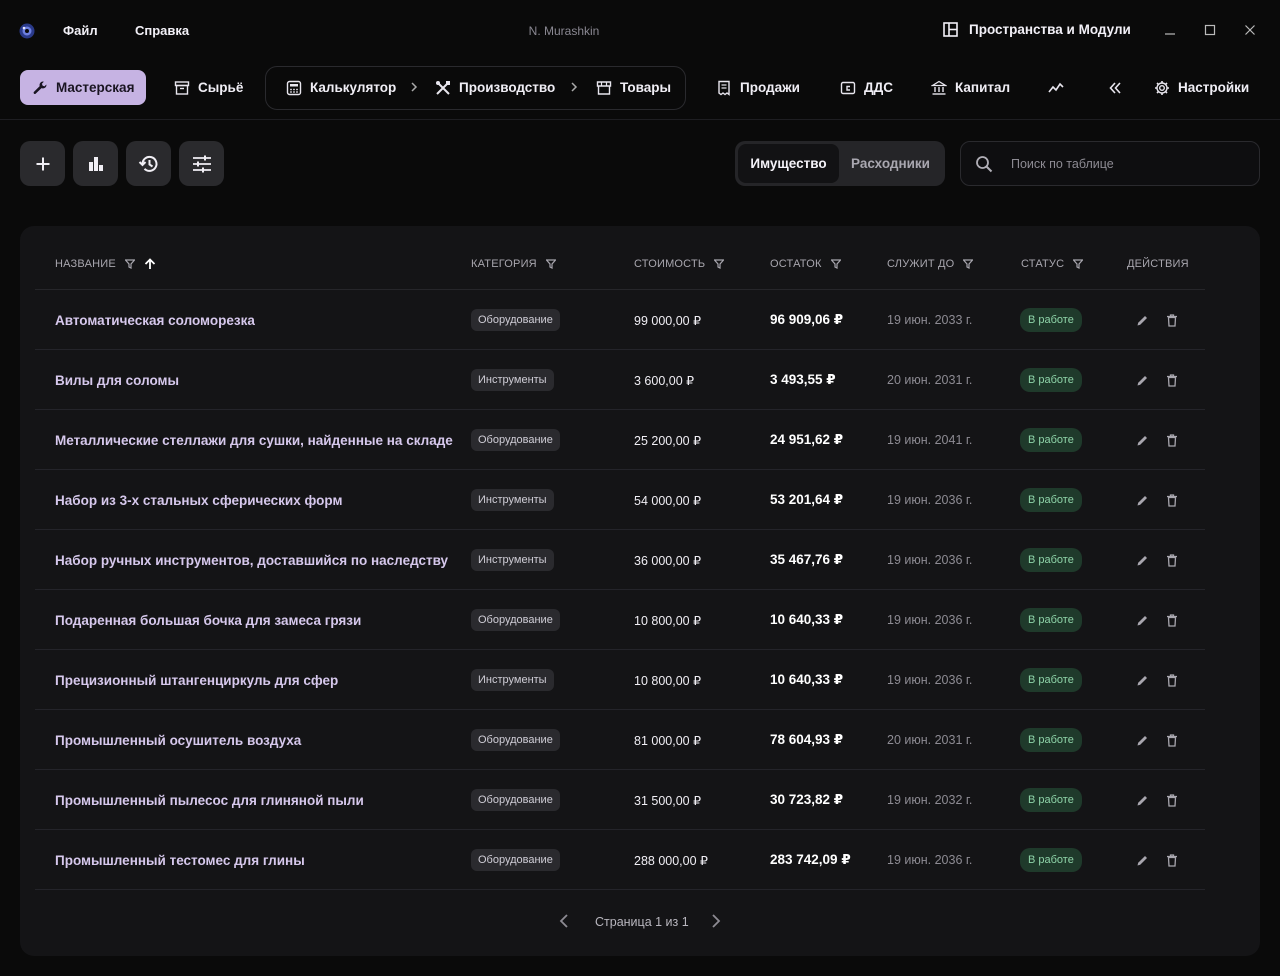 The width and height of the screenshot is (1280, 976). What do you see at coordinates (209, 800) in the screenshot?
I see `asset-name: Промышленный пылесос для глиняной пыли` at bounding box center [209, 800].